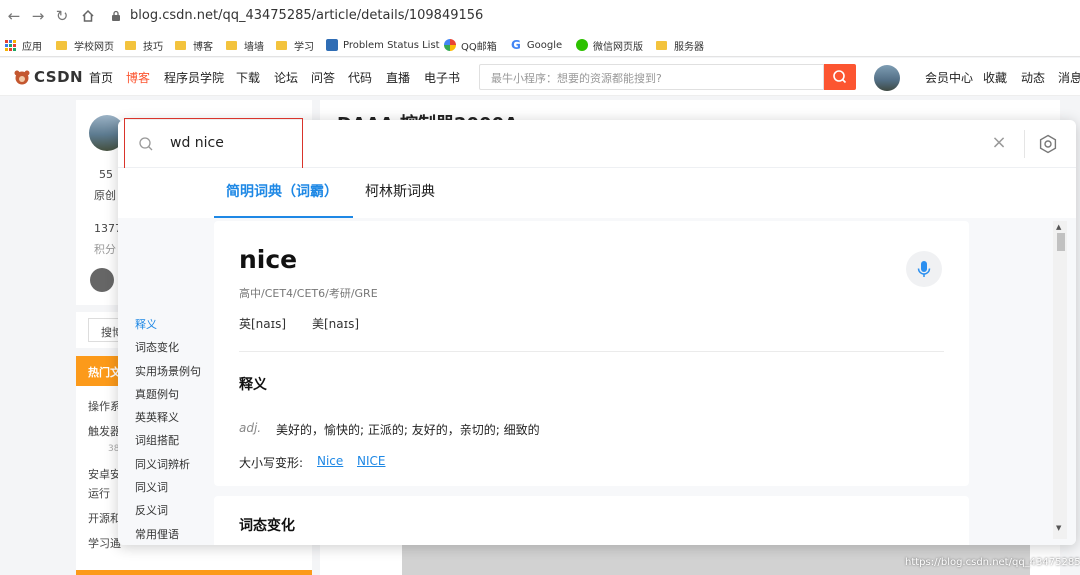 The image size is (1080, 575). What do you see at coordinates (618, 47) in the screenshot?
I see `bookmark-label: 微信网页版` at bounding box center [618, 47].